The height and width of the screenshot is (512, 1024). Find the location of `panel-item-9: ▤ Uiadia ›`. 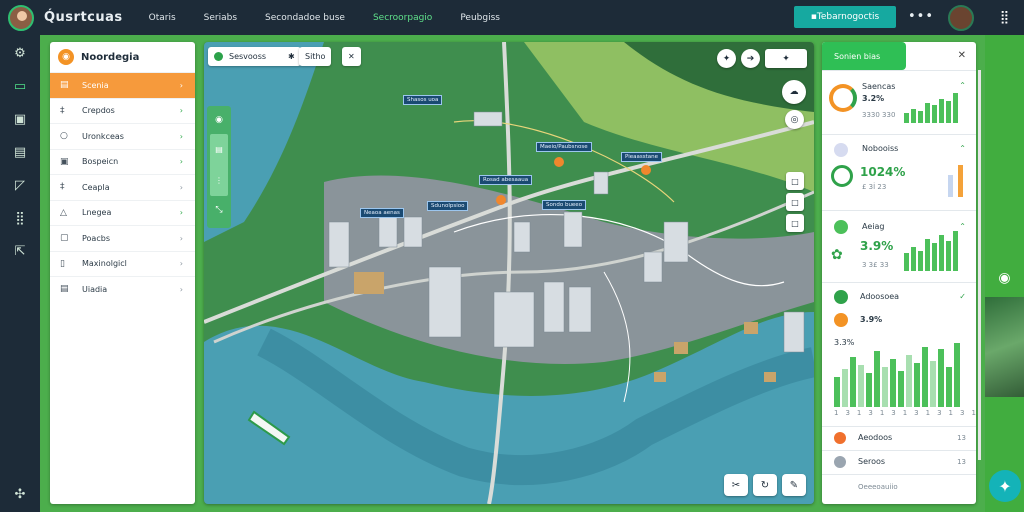

panel-item-9: ▤ Uiadia › is located at coordinates (122, 289).